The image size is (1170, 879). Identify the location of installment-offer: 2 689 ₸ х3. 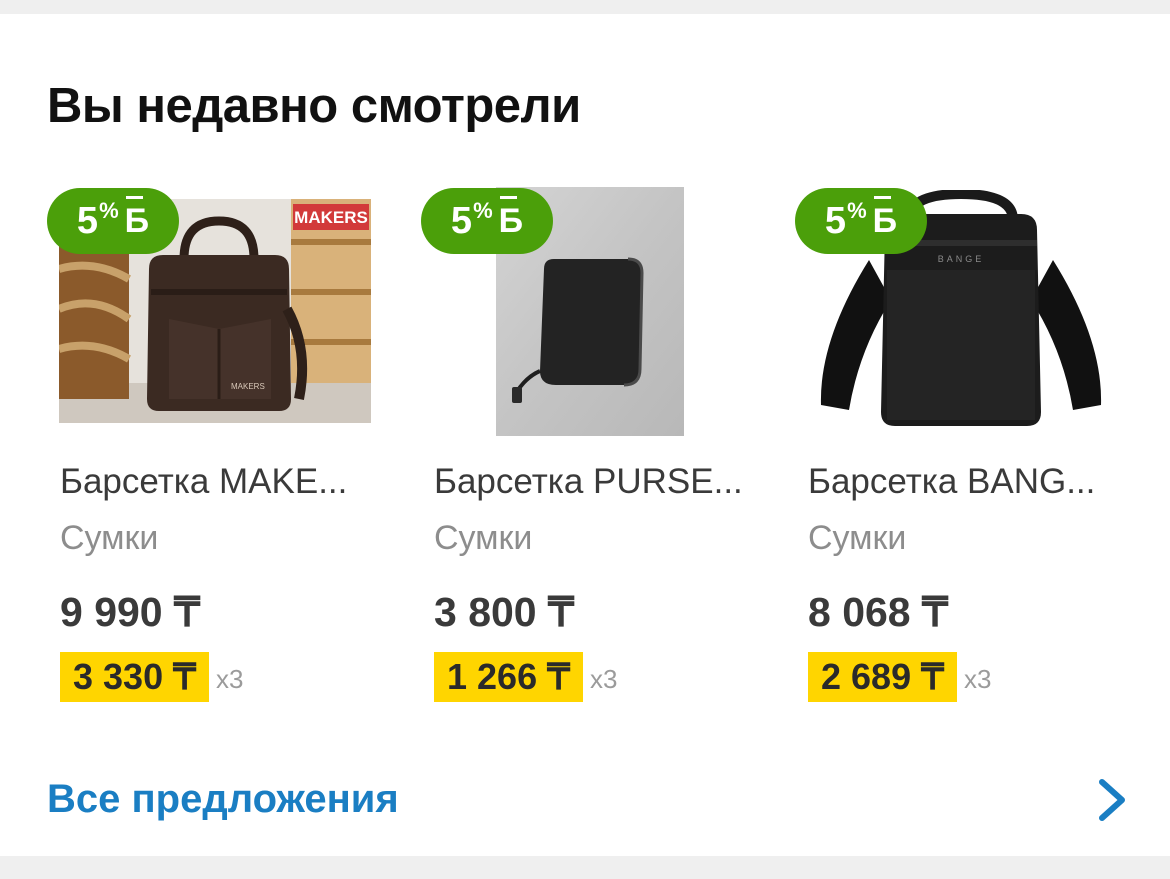
(899, 677).